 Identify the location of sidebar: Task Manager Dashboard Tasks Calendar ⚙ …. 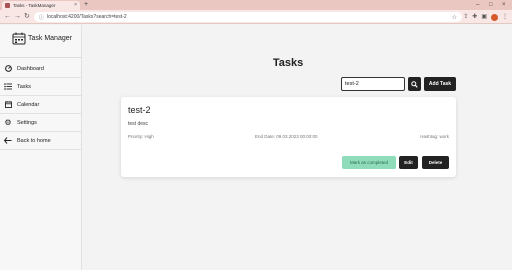
(41, 147).